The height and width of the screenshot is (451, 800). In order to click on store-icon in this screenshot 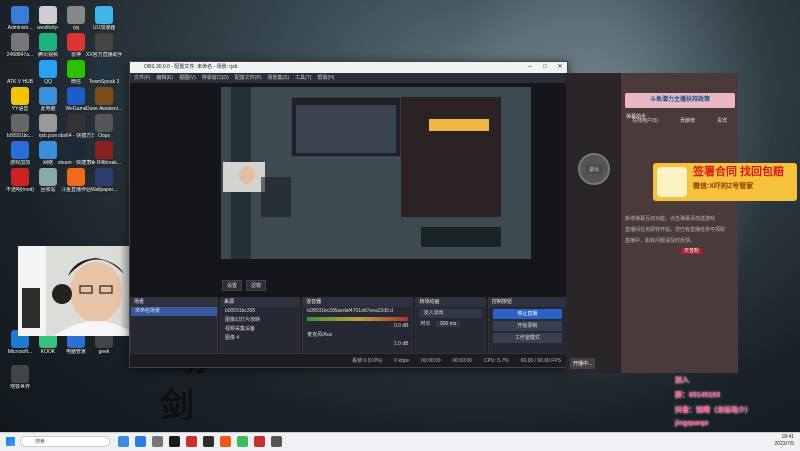, I will do `click(157, 441)`.